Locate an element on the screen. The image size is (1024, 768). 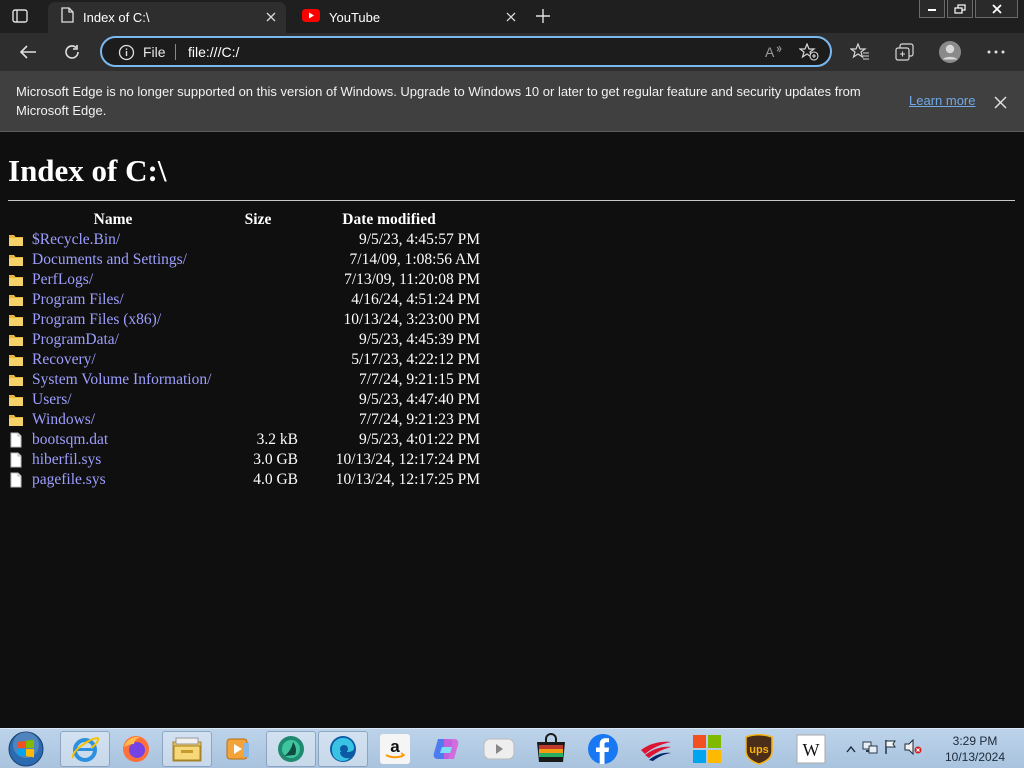
taskbar-bank is located at coordinates (656, 749).